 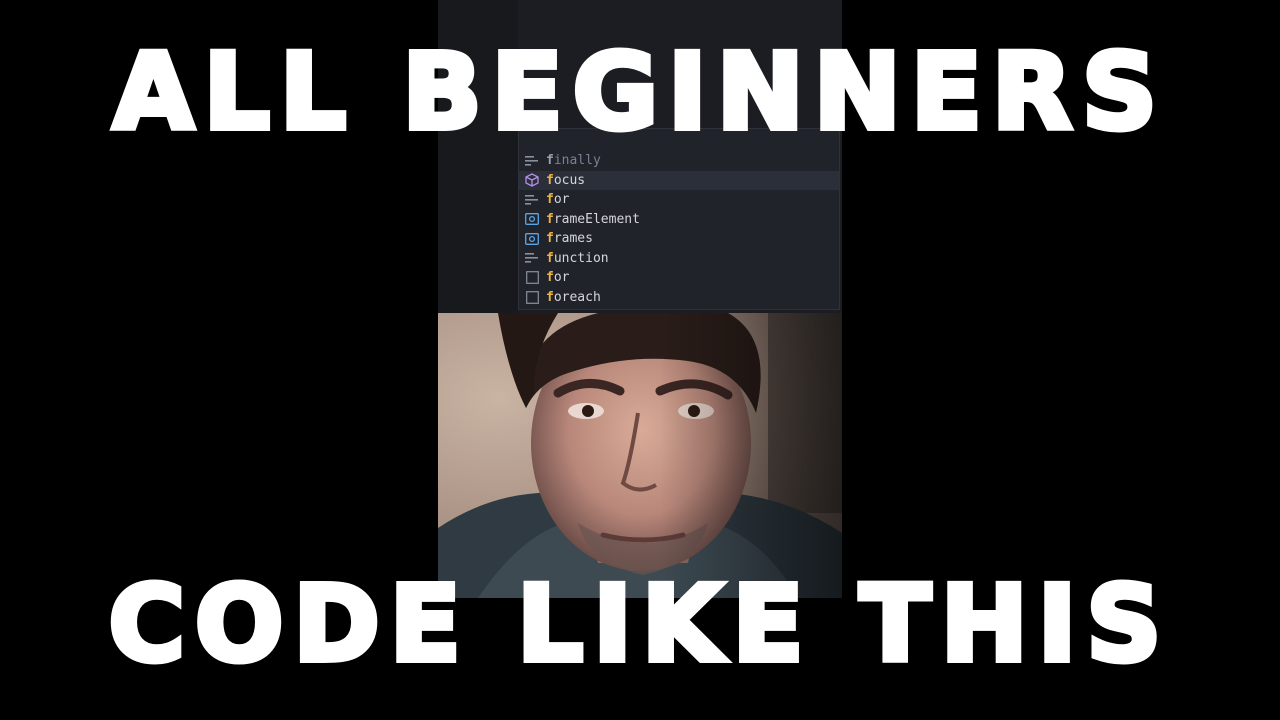 I want to click on suggestion-item: f rames, so click(x=679, y=238).